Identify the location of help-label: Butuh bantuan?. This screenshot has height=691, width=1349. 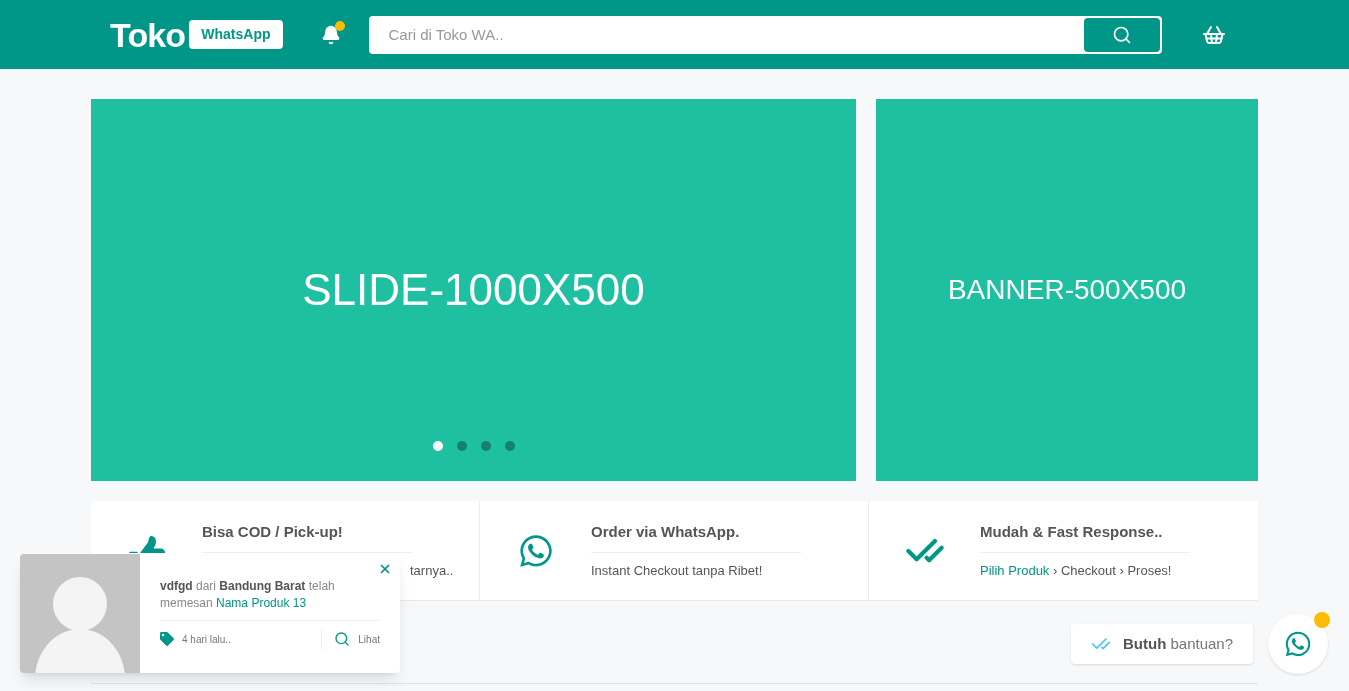
(1178, 643).